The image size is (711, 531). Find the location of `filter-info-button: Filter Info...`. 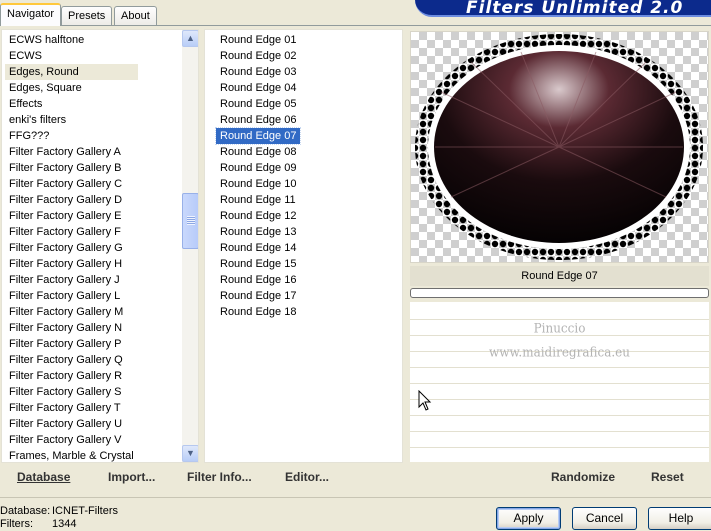

filter-info-button: Filter Info... is located at coordinates (219, 477).